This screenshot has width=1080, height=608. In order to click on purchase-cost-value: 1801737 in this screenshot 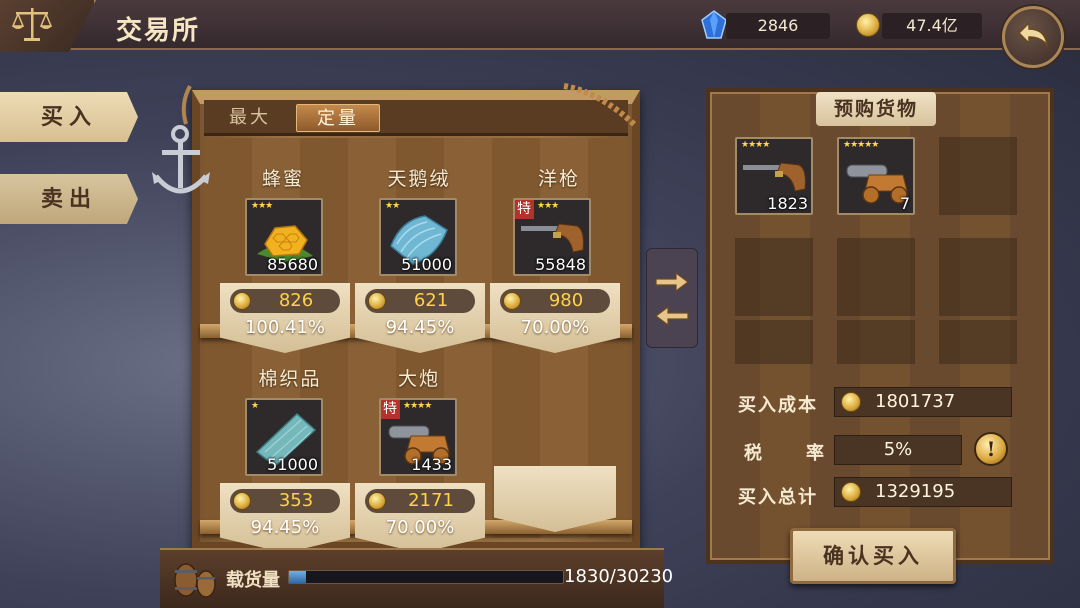, I will do `click(915, 401)`.